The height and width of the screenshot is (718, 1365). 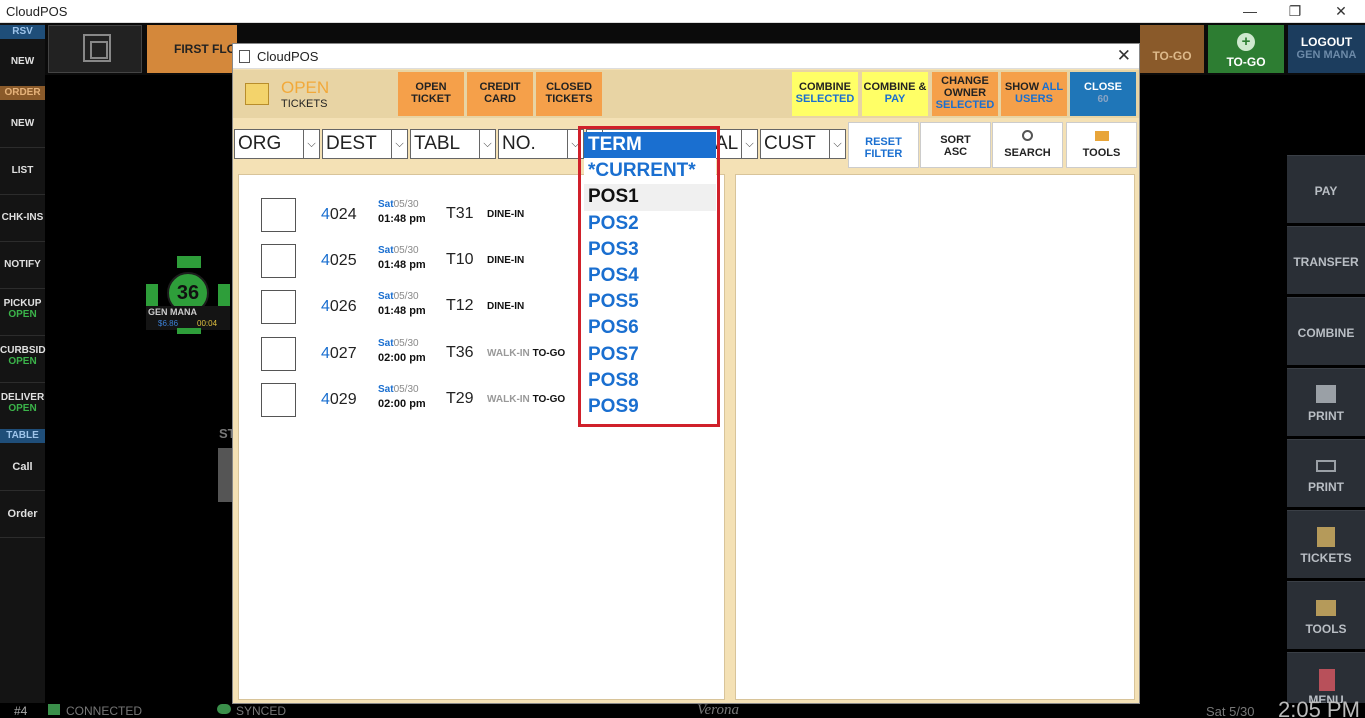 I want to click on printer-double-icon, so click(x=1326, y=466).